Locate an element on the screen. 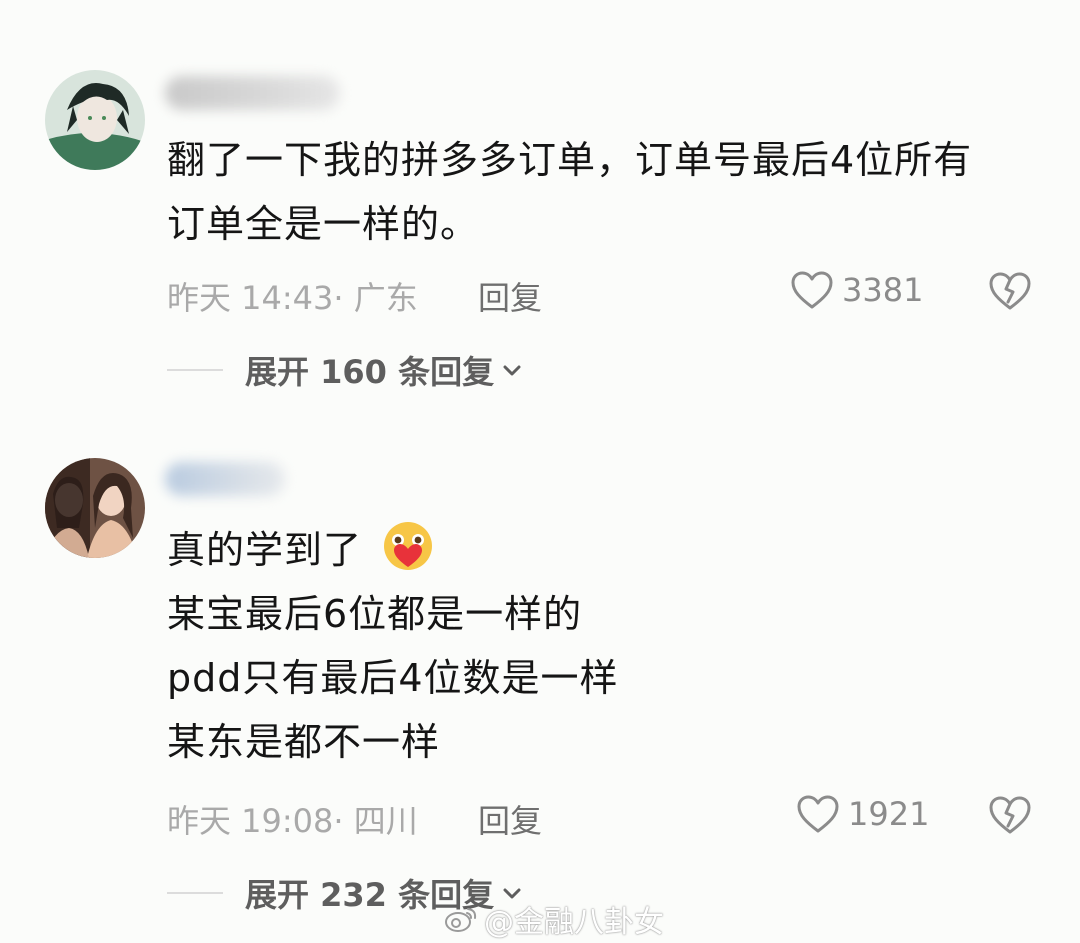  expand-replies-label: 展开 160 条回复 is located at coordinates (370, 372).